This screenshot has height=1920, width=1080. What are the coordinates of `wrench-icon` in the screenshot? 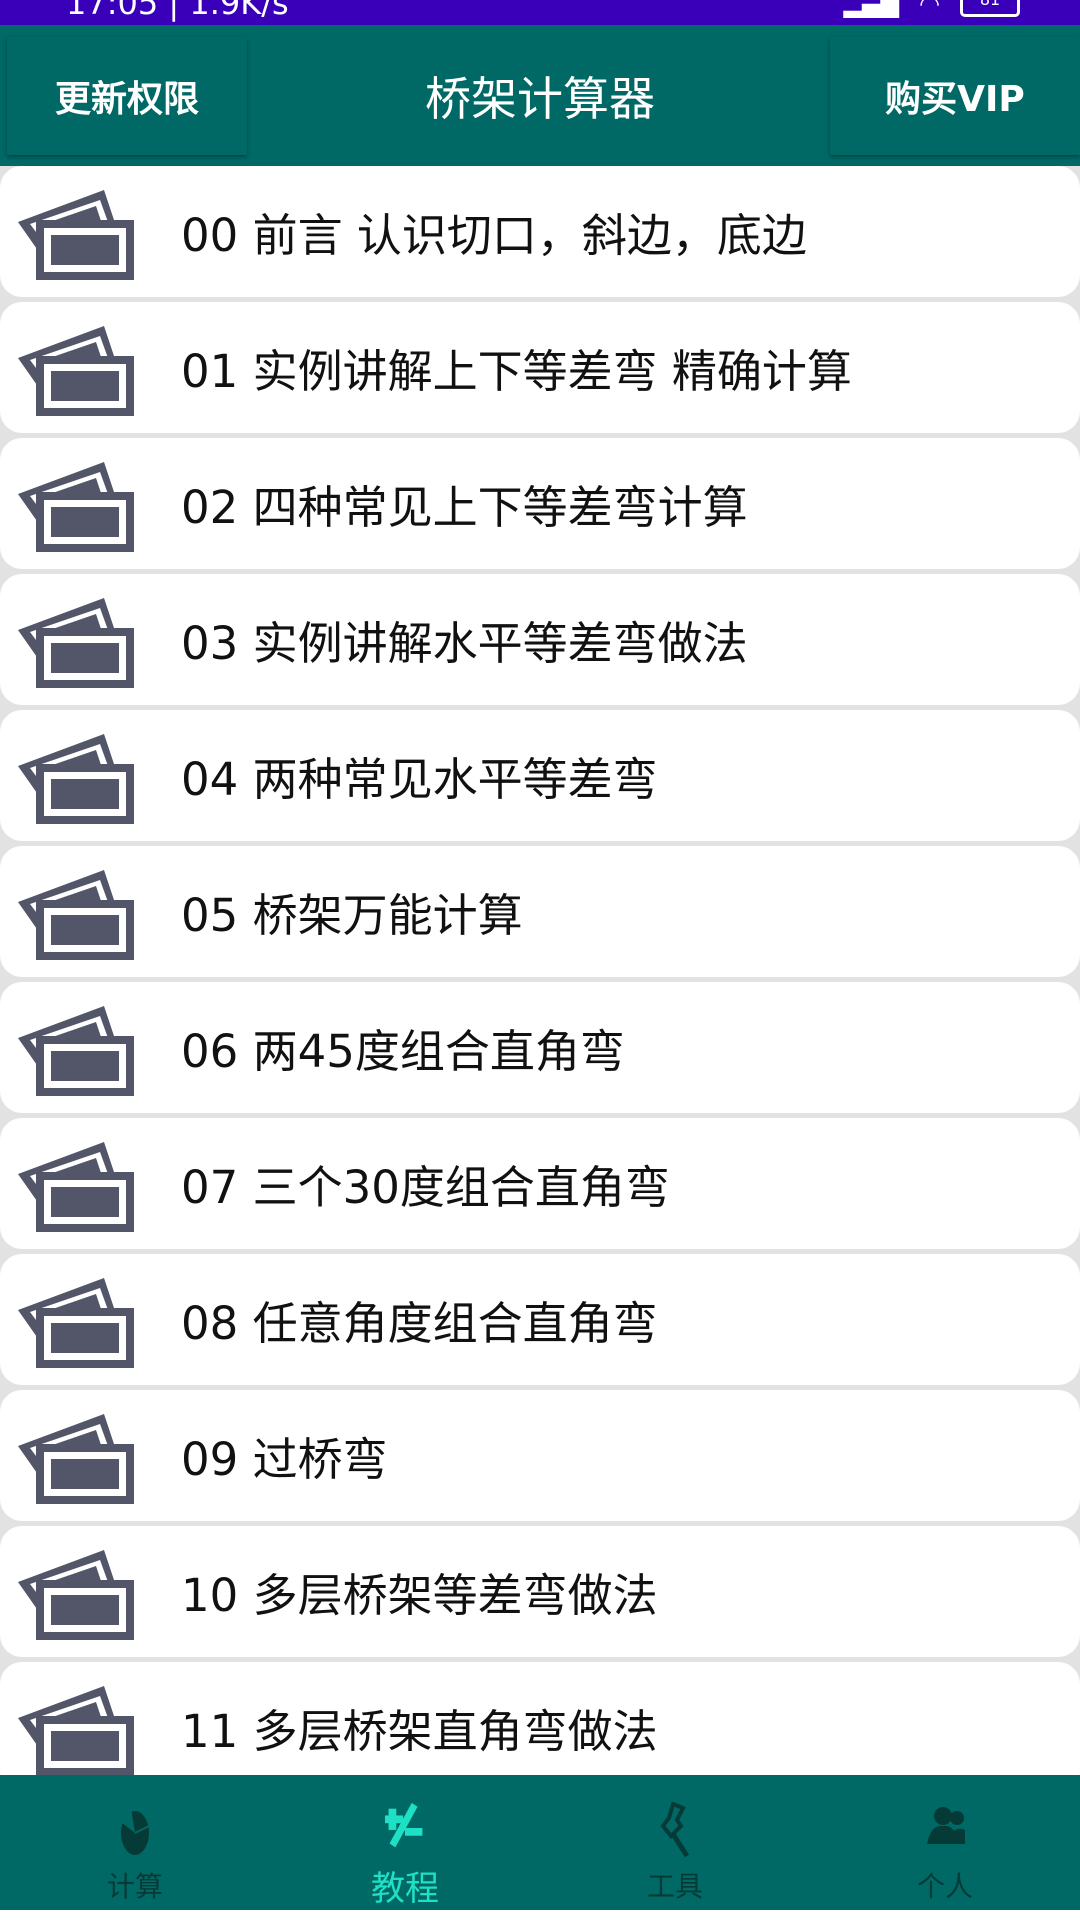 It's located at (675, 1829).